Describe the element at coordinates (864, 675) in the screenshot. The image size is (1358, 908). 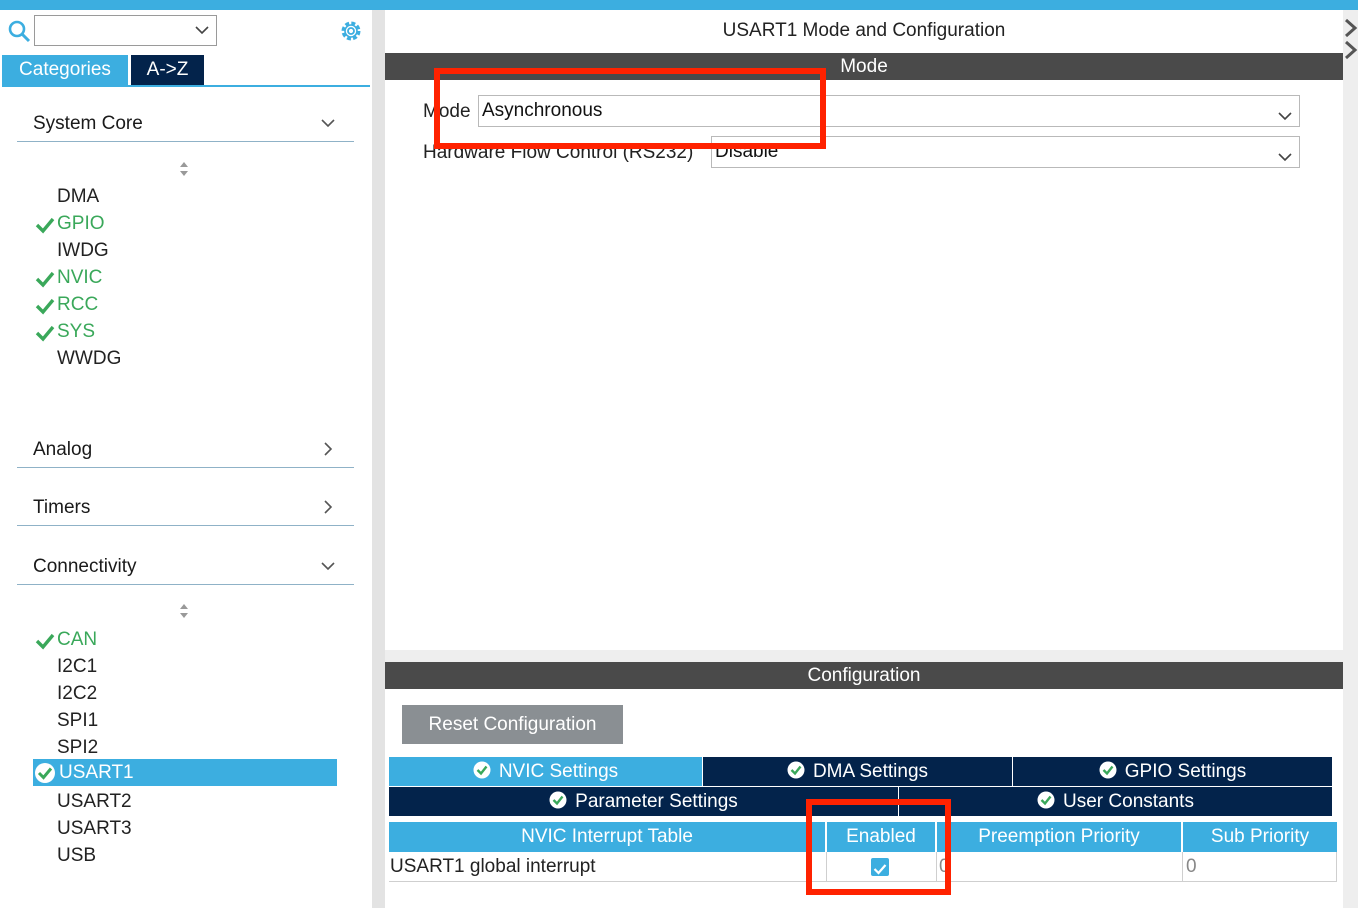
I see `configuration-section-header: Configuration` at that location.